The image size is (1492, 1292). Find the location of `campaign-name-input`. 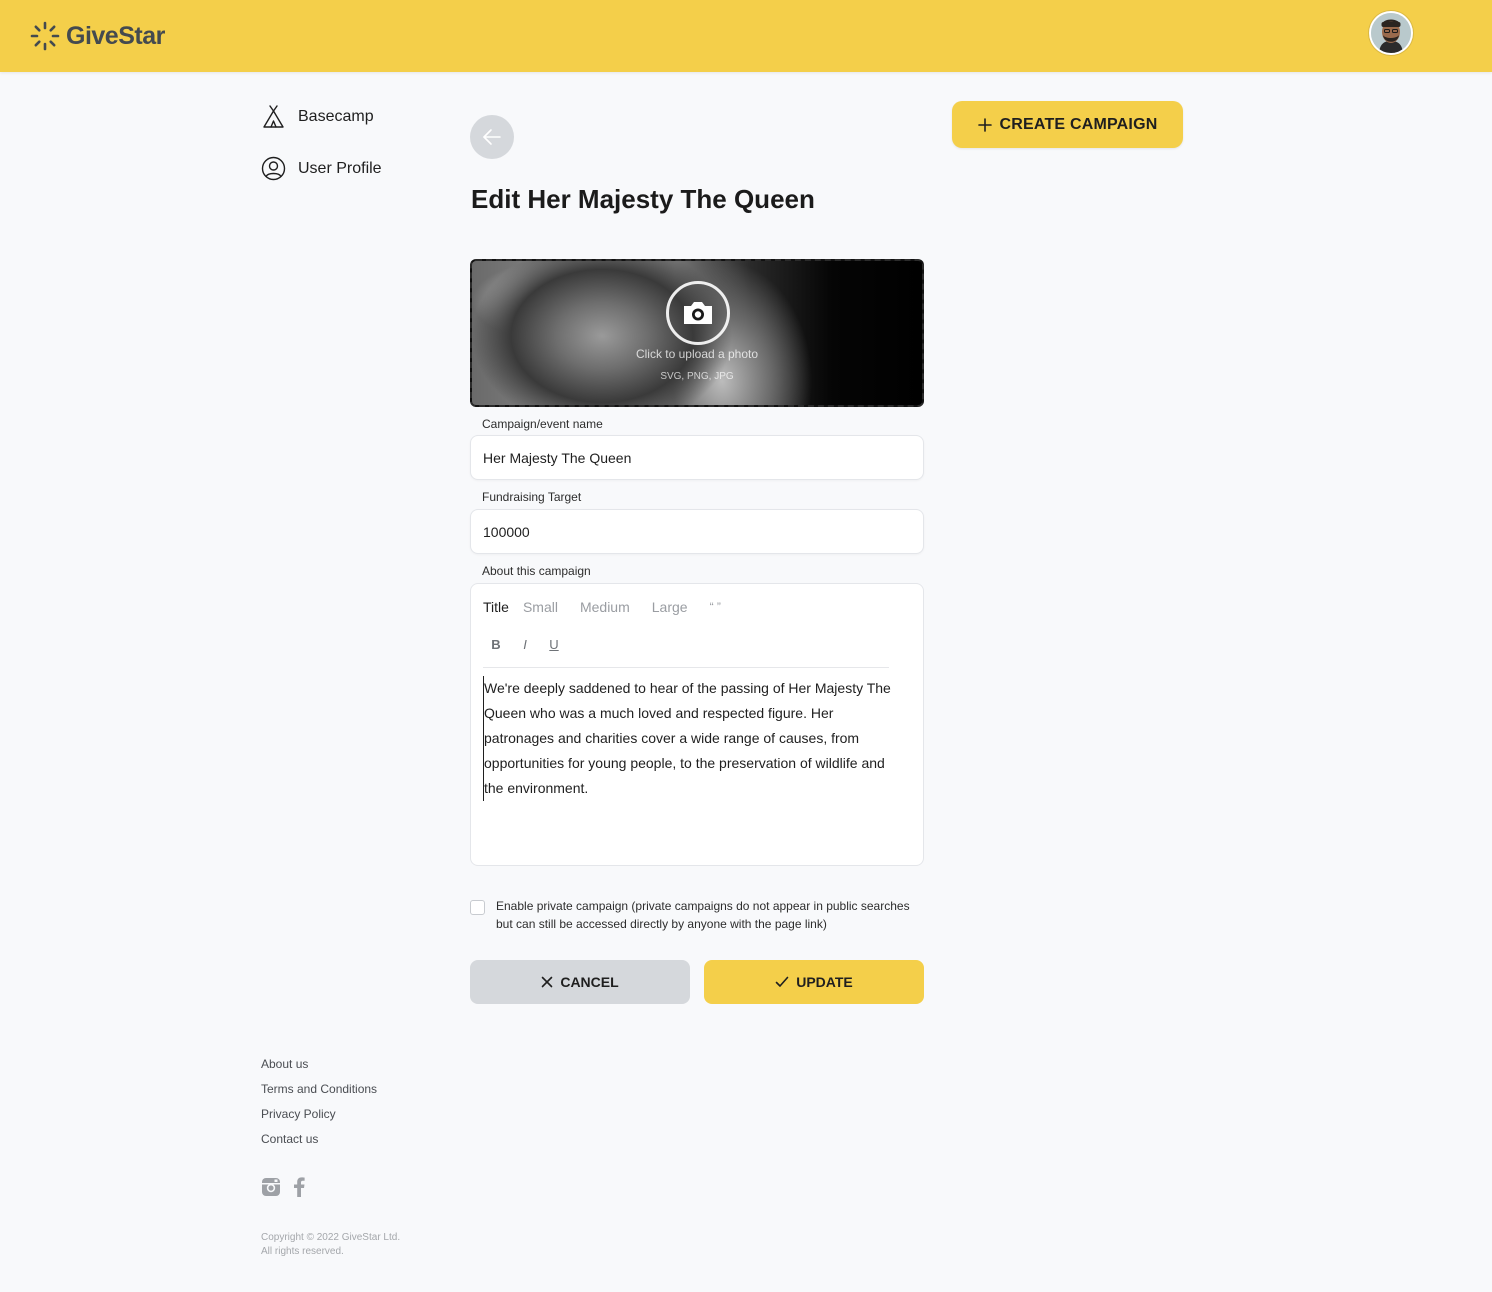

campaign-name-input is located at coordinates (697, 457).